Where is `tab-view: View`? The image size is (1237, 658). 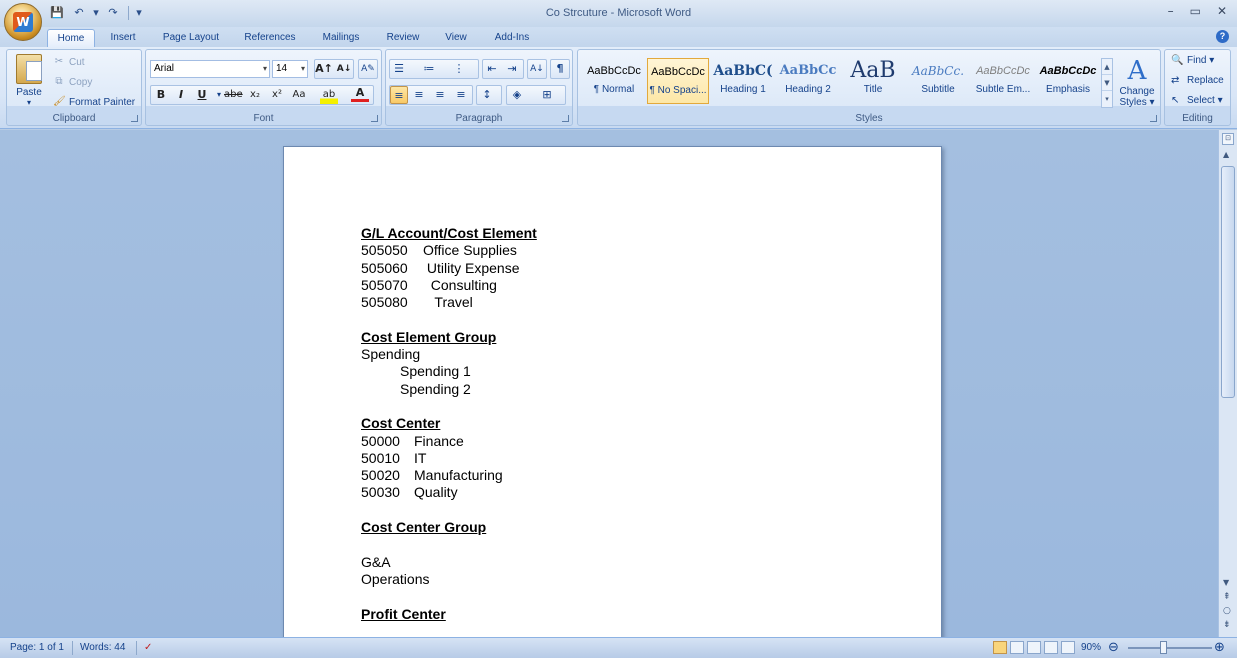 tab-view: View is located at coordinates (456, 38).